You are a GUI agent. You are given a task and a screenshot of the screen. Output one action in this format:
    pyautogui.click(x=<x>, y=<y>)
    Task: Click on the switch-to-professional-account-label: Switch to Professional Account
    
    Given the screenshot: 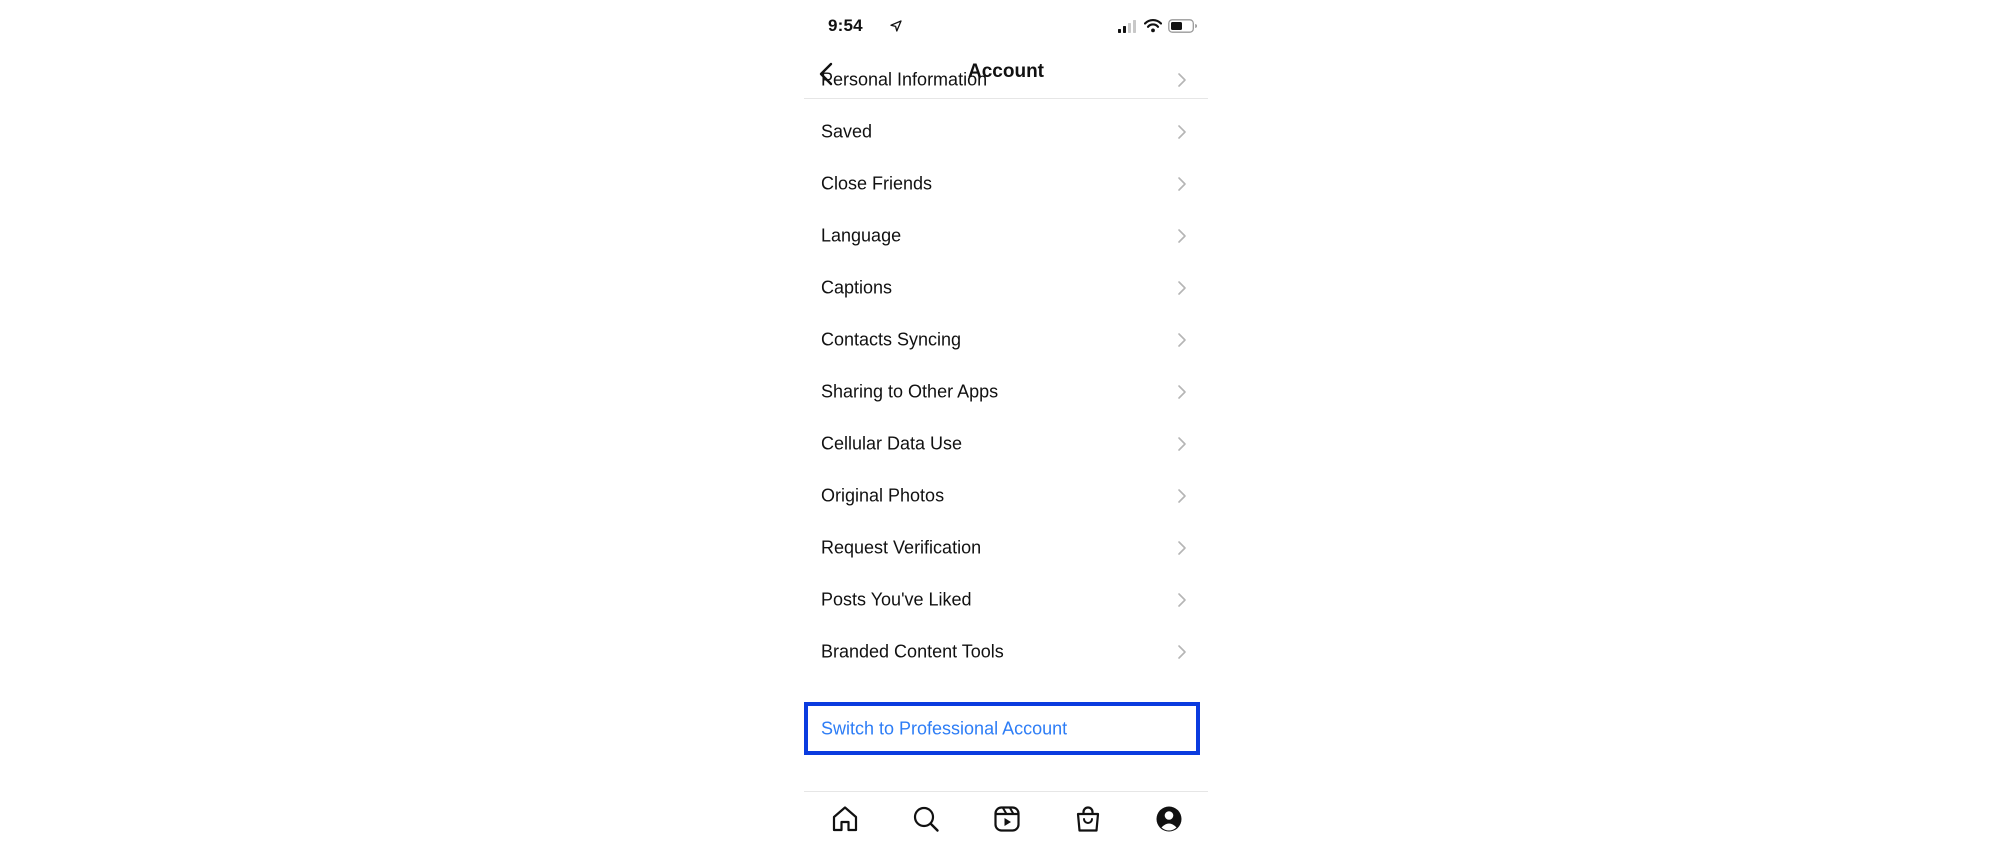 What is the action you would take?
    pyautogui.click(x=944, y=728)
    